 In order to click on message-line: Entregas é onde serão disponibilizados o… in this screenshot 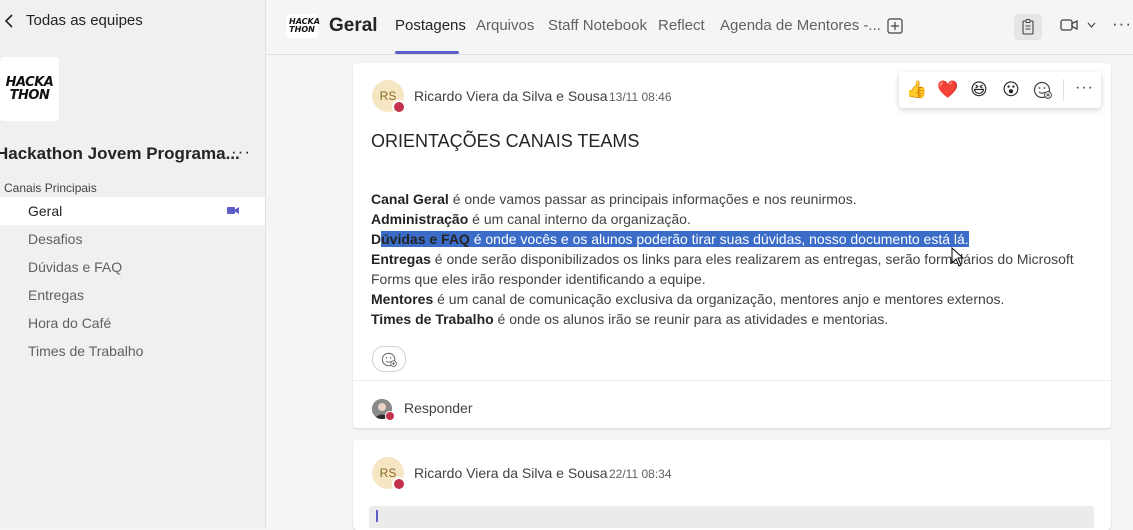, I will do `click(722, 259)`.